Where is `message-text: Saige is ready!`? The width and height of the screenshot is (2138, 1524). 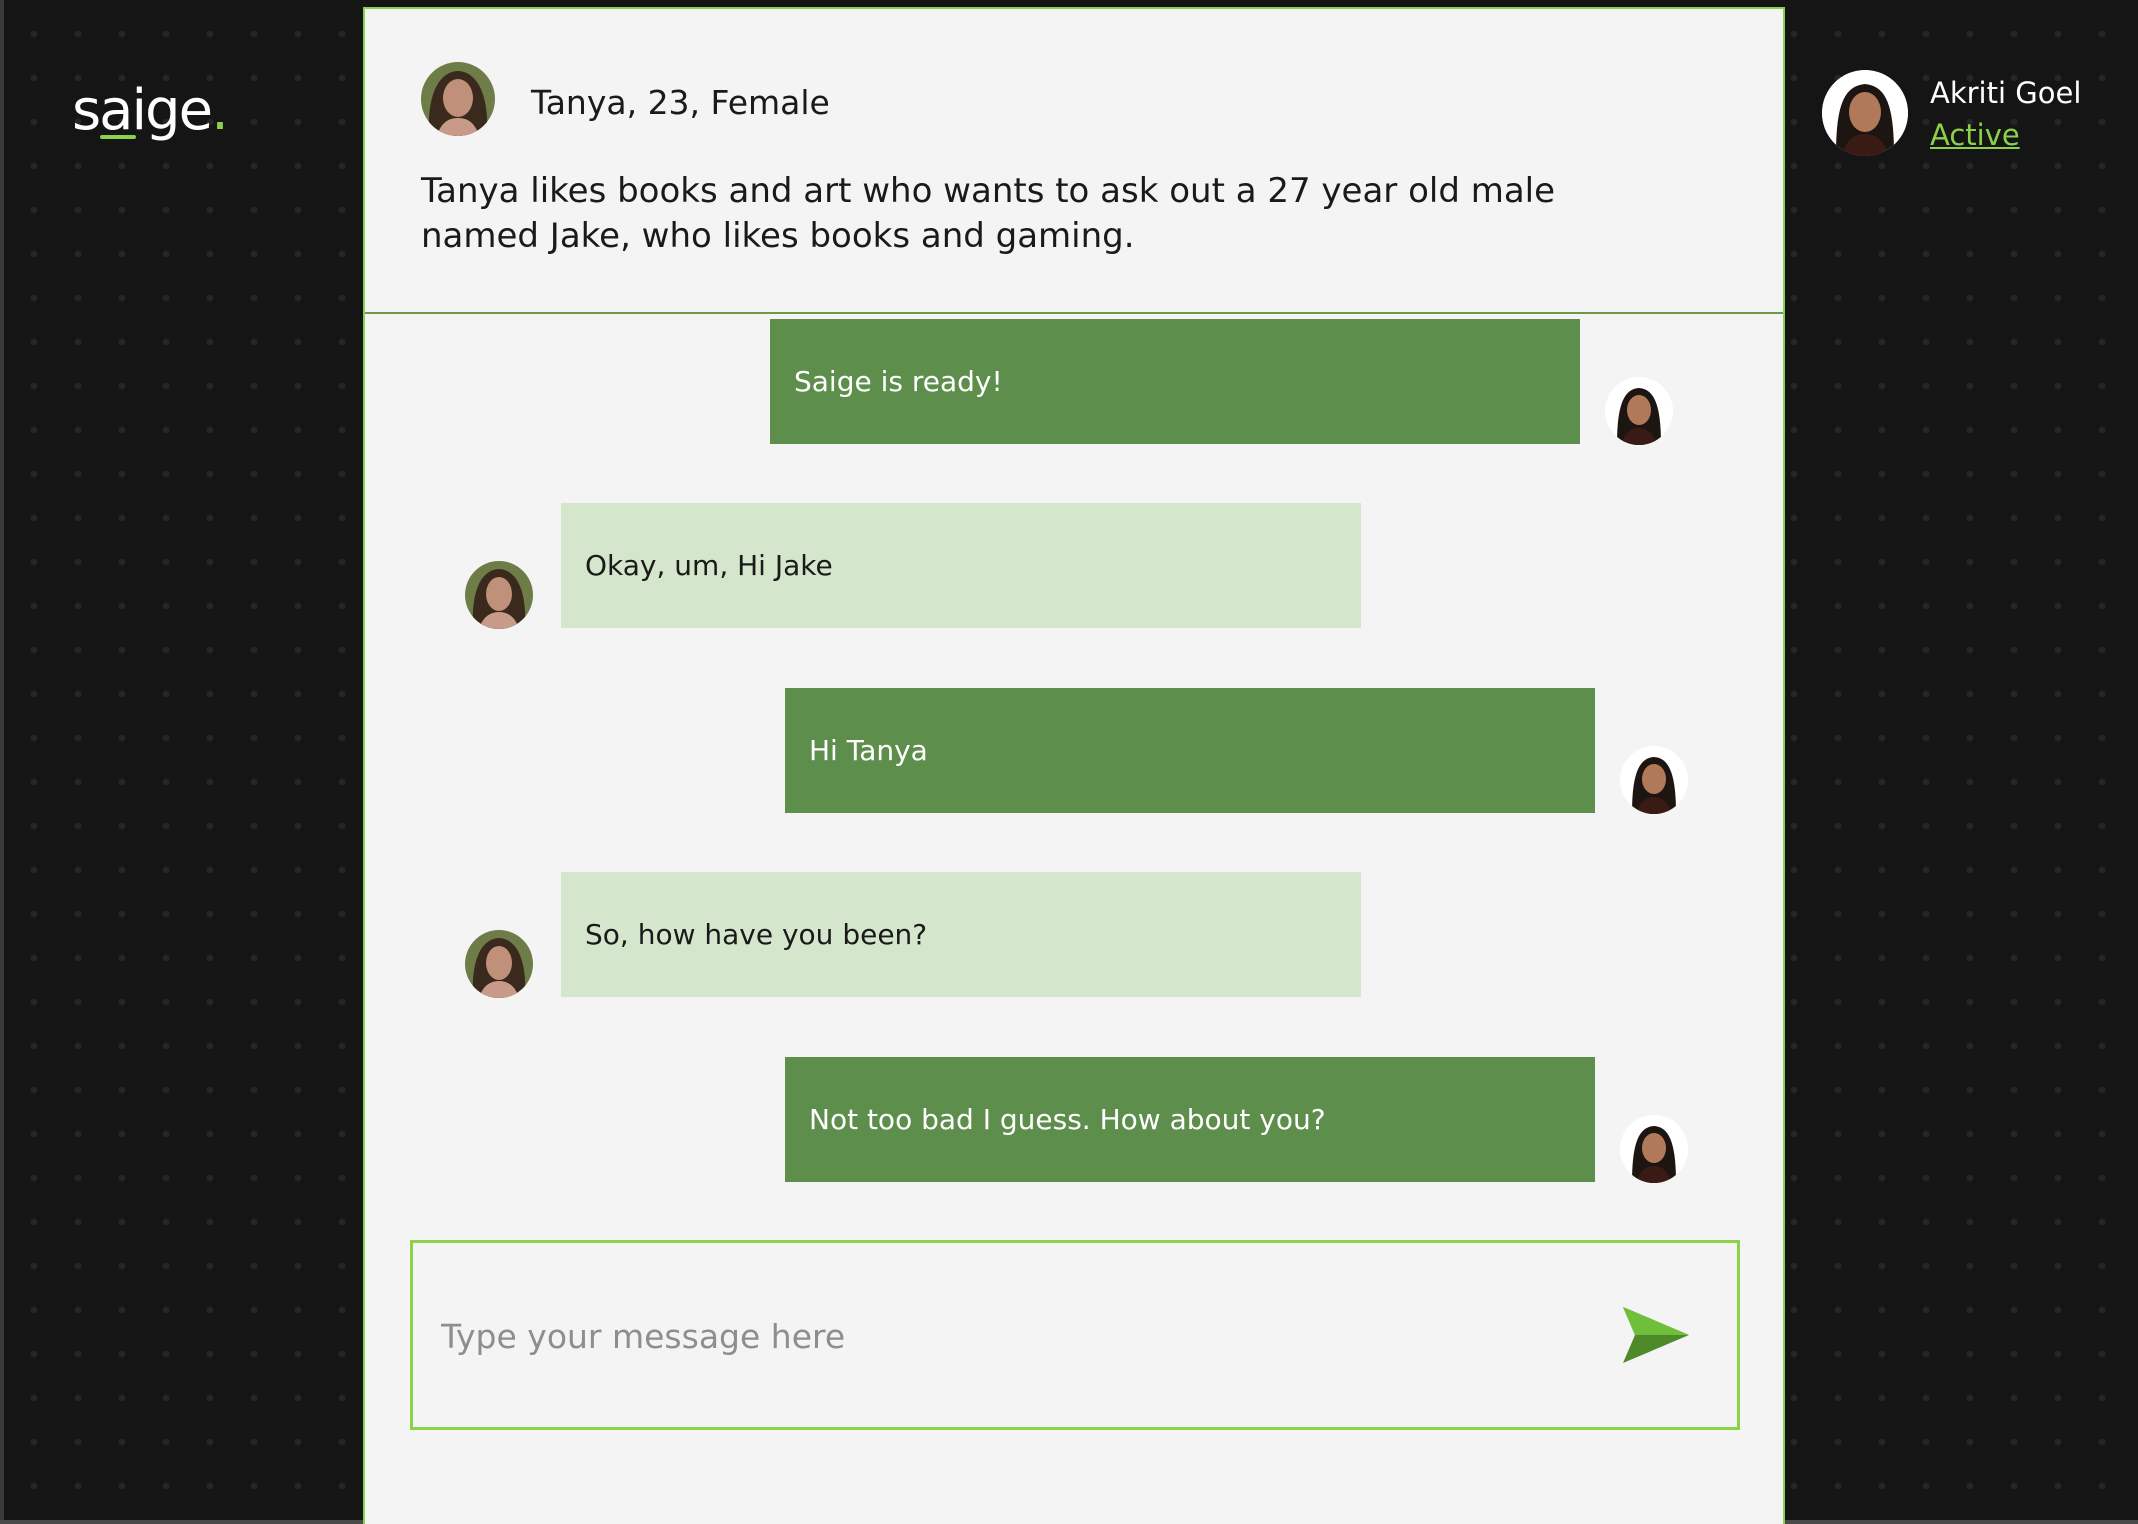
message-text: Saige is ready! is located at coordinates (898, 381).